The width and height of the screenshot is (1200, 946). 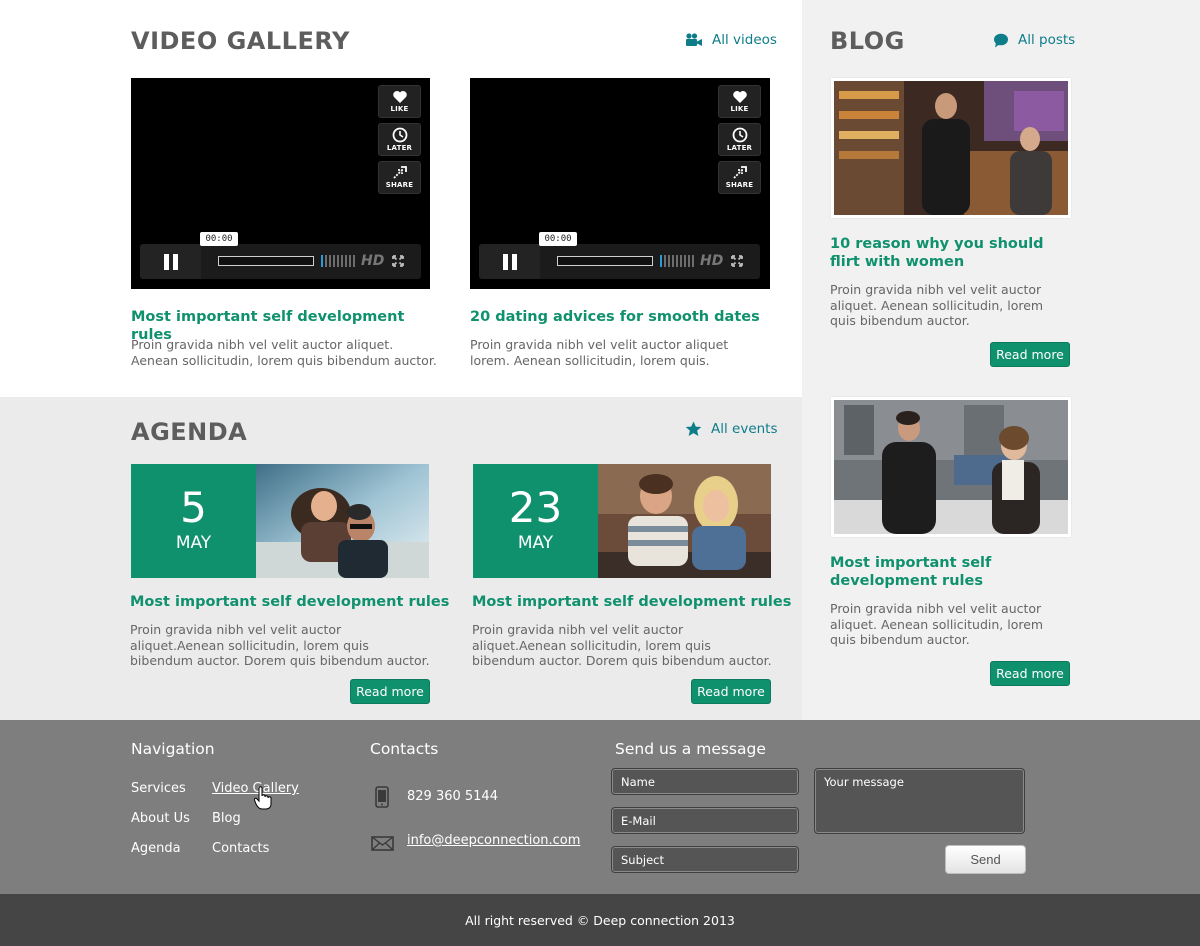 I want to click on event-day: 23, so click(x=535, y=507).